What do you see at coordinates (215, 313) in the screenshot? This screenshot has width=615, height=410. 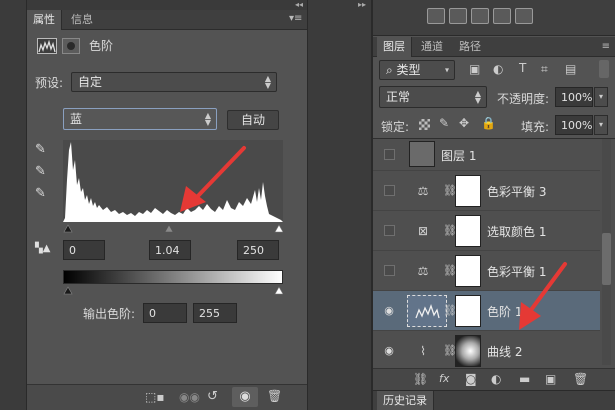 I see `output-white-field: 255` at bounding box center [215, 313].